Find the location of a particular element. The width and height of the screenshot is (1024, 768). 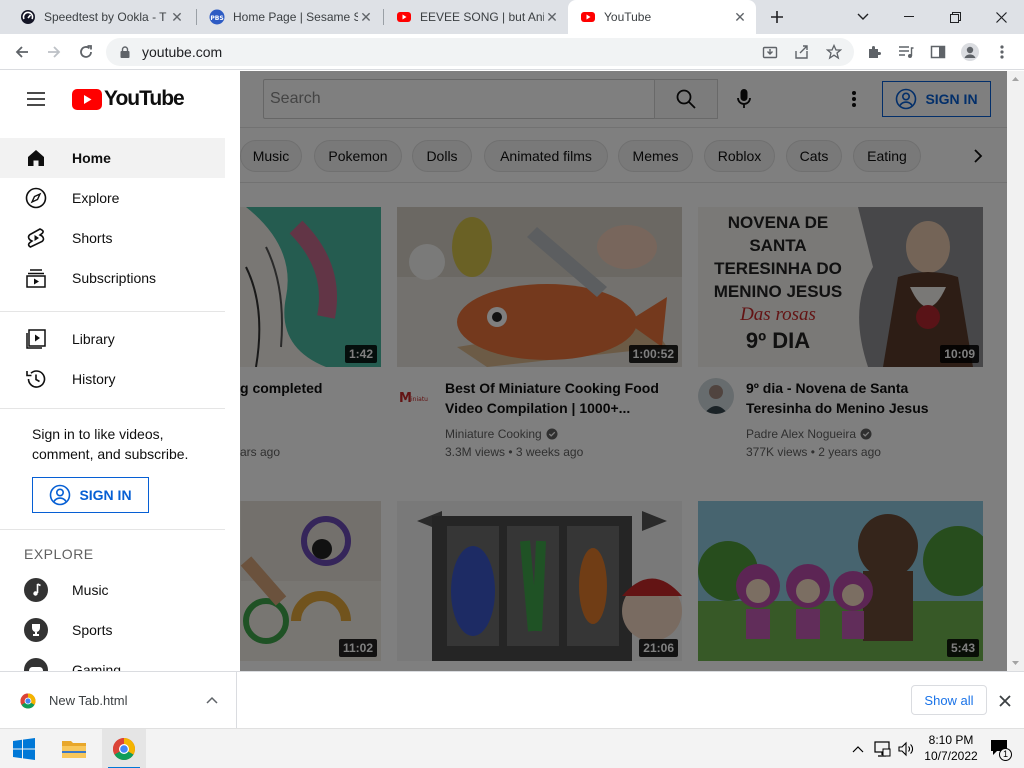

guide-item-music: Music is located at coordinates (112, 590).